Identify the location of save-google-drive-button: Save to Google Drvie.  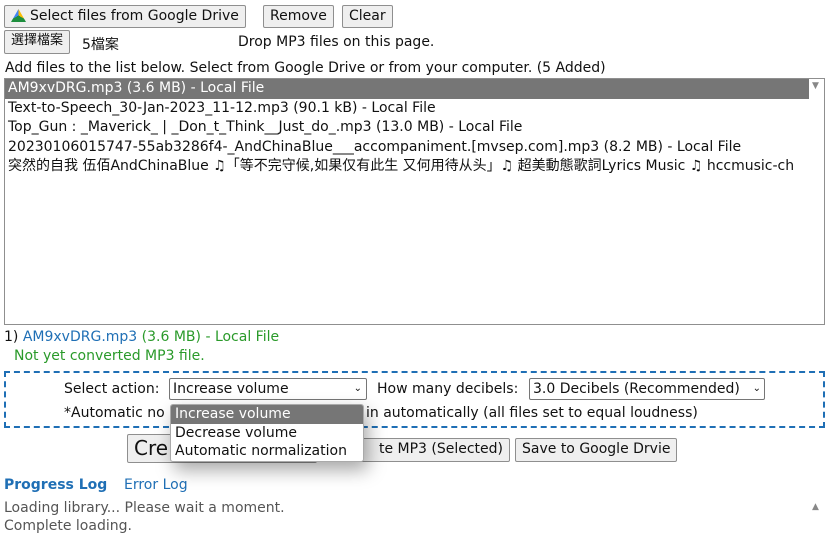
(596, 450).